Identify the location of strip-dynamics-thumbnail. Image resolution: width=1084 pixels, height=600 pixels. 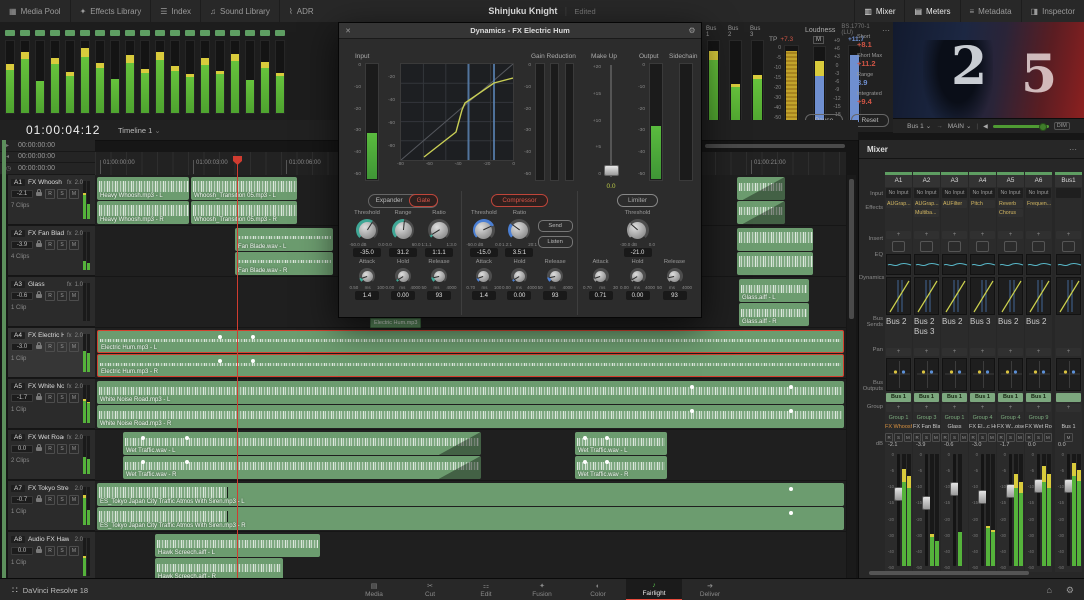
(1038, 296).